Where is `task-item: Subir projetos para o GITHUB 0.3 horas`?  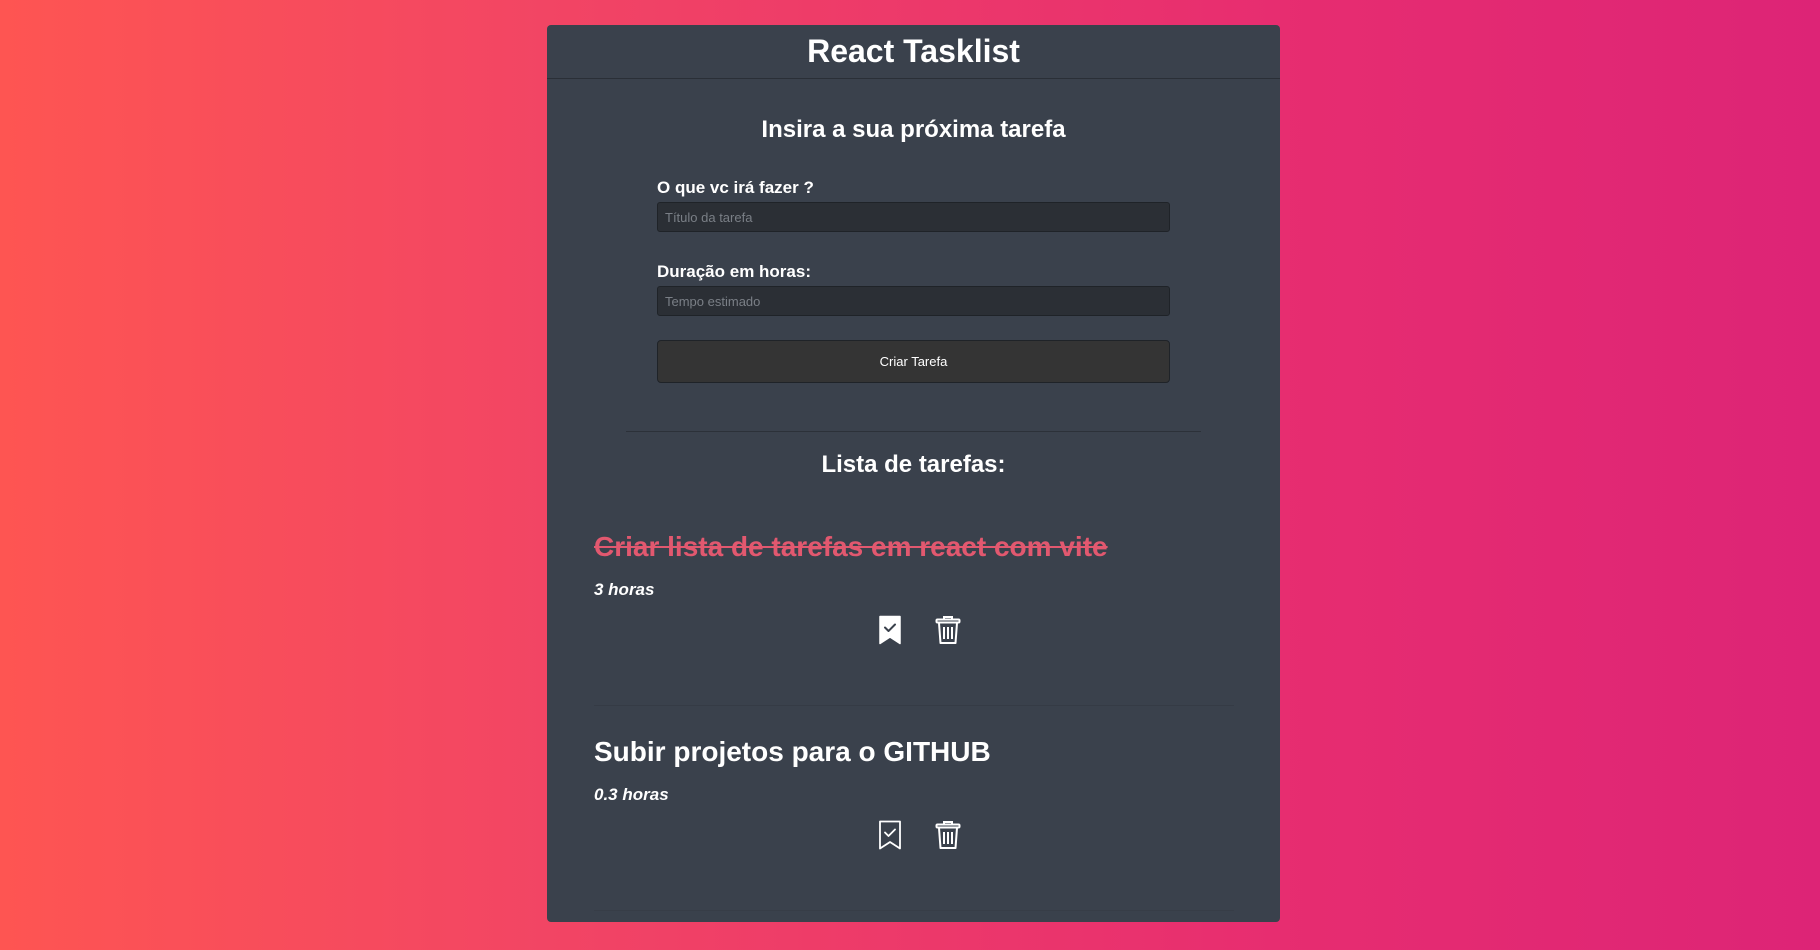 task-item: Subir projetos para o GITHUB 0.3 horas is located at coordinates (914, 820).